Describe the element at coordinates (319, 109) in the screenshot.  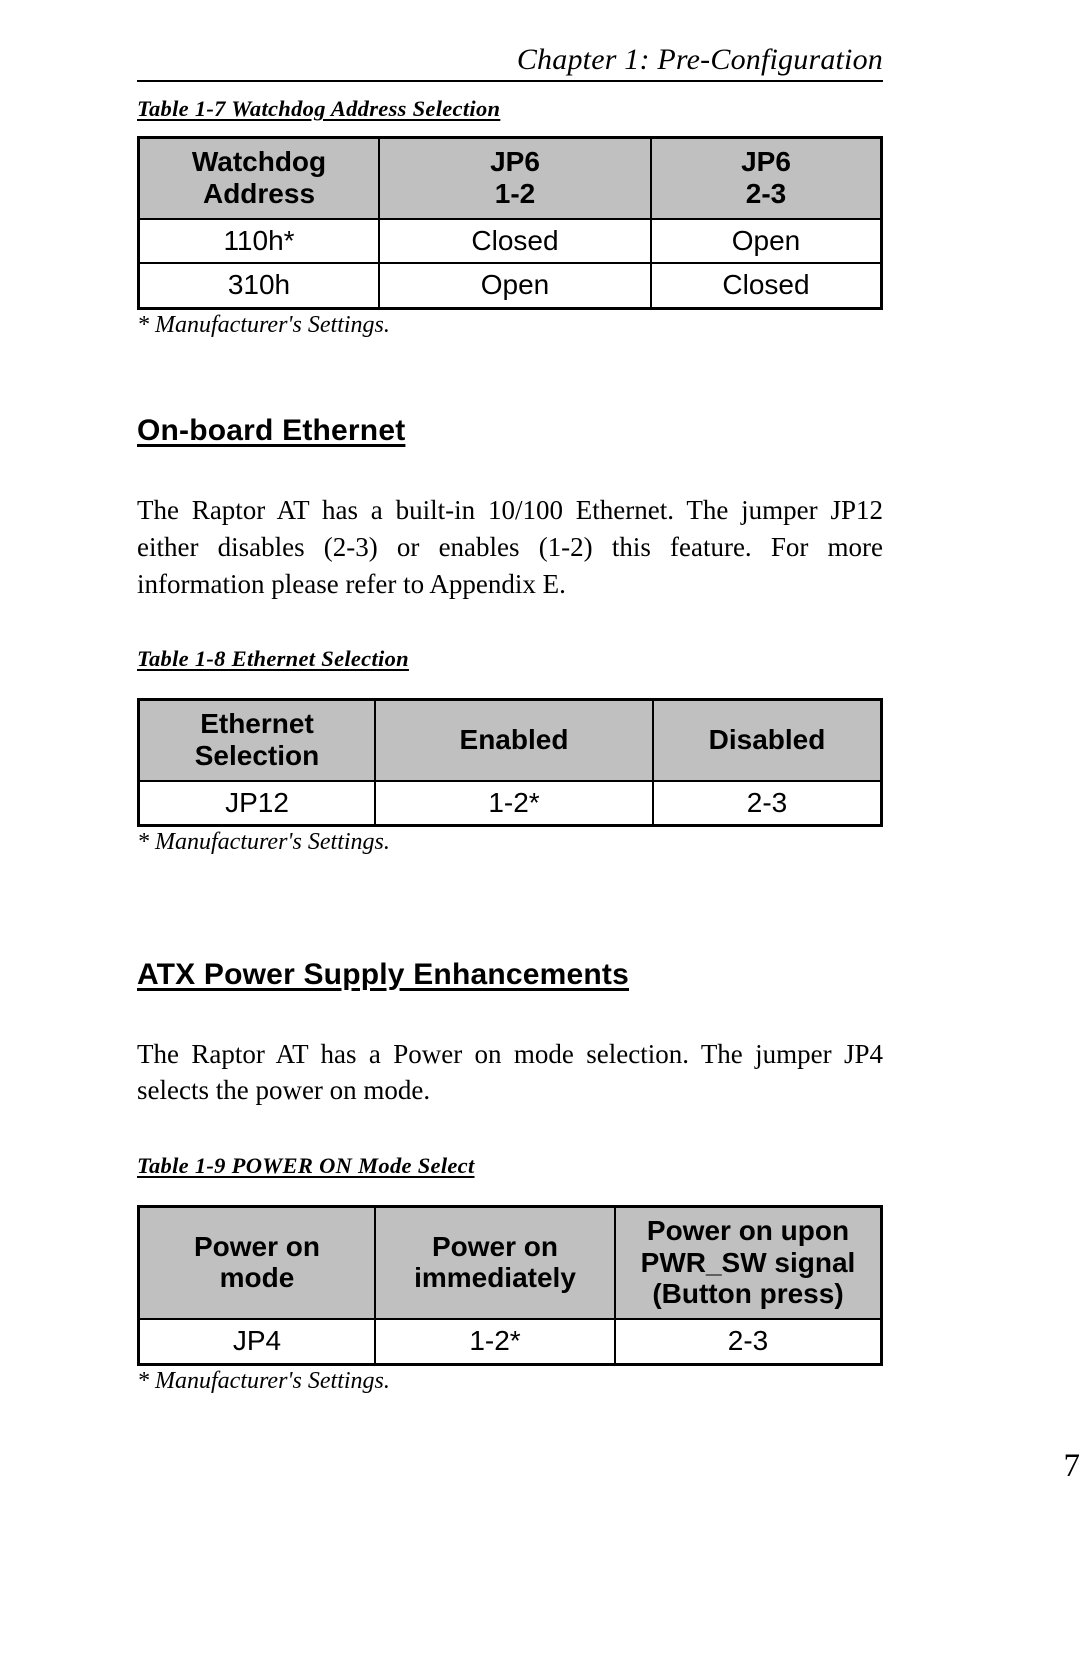
I see `table-1-7-caption: Table 1-7 Watchdog Address Selection` at that location.